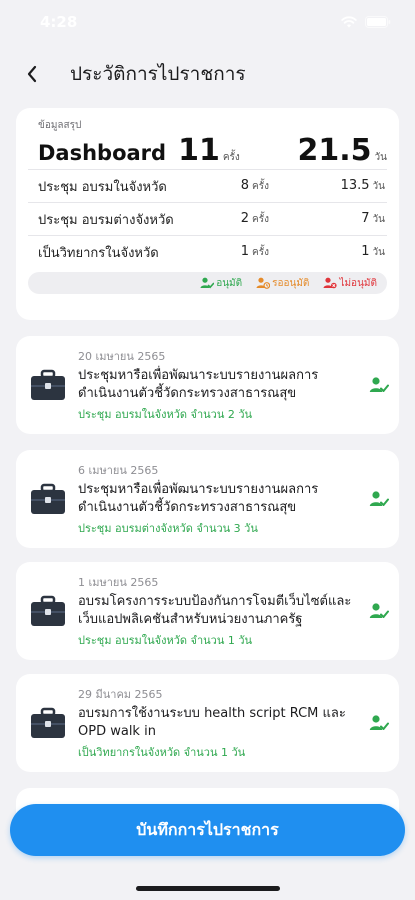 The height and width of the screenshot is (900, 415). I want to click on page-title: ประวัติการไปราชการ, so click(158, 74).